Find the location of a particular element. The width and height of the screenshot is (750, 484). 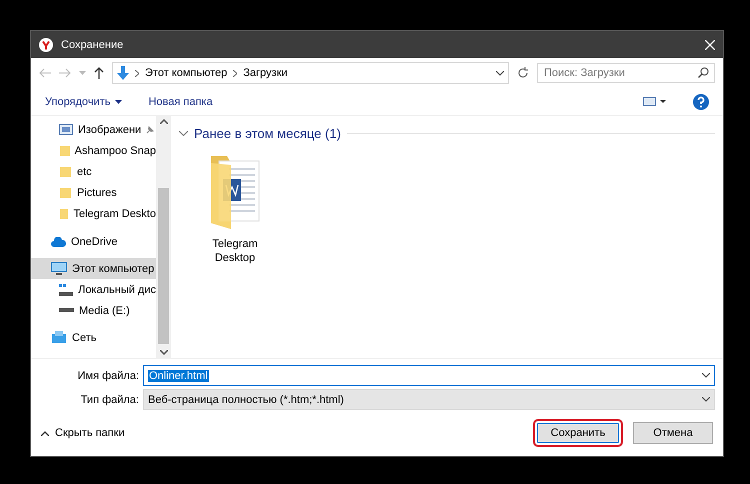

breadcrumb: Загрузки is located at coordinates (265, 73).